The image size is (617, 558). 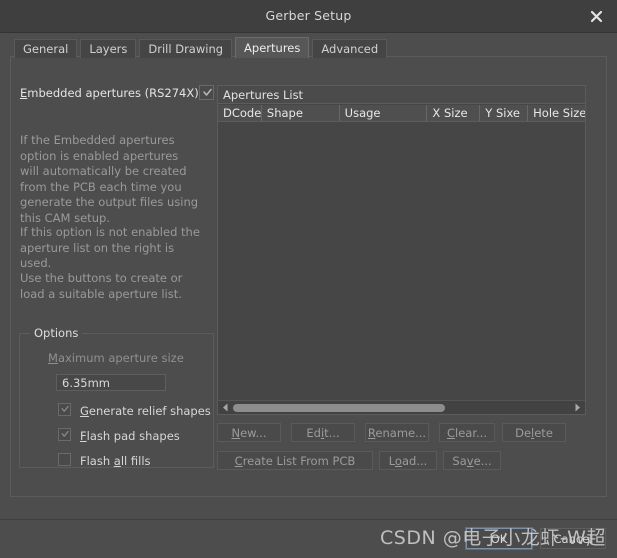 What do you see at coordinates (577, 407) in the screenshot?
I see `triangle-right-icon` at bounding box center [577, 407].